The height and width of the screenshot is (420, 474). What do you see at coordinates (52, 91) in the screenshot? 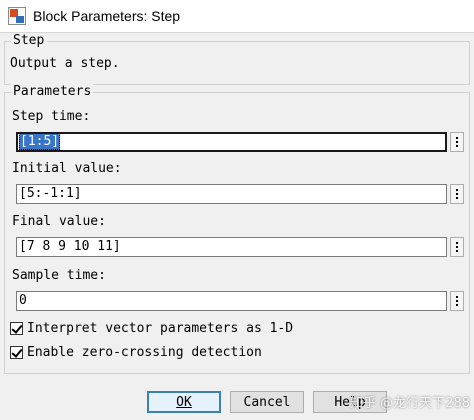
I see `parameters-group-title: Parameters` at bounding box center [52, 91].